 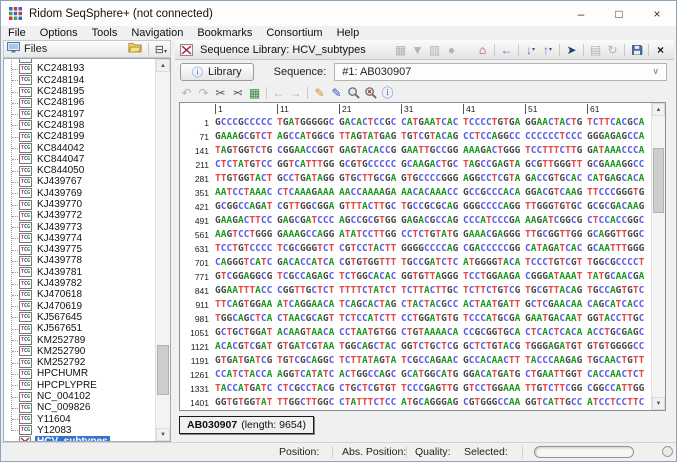 I want to click on sequence-select: #1: AB030907 ∨, so click(x=500, y=71).